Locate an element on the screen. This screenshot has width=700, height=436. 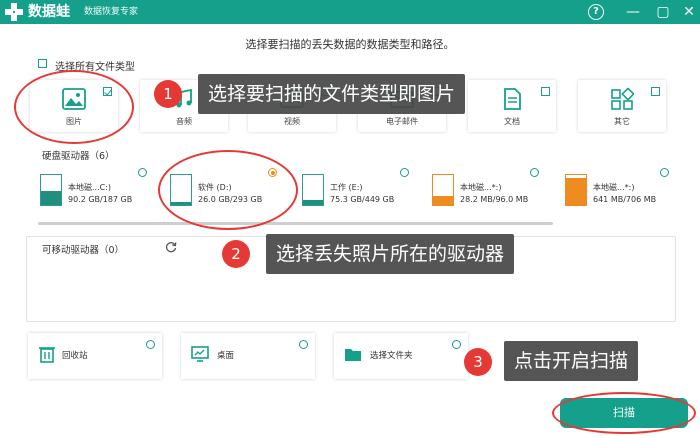
app-logo-icon is located at coordinates (14, 12).